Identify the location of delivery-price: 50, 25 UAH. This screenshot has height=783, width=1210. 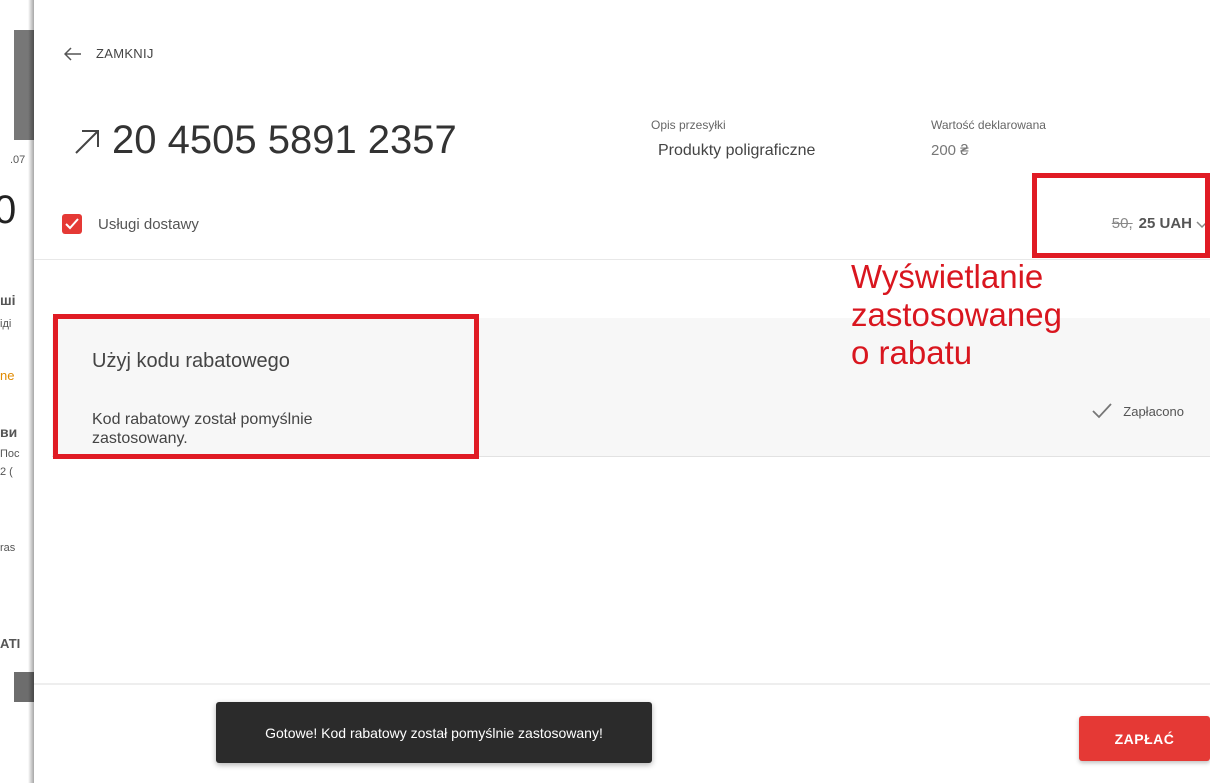
(1160, 223).